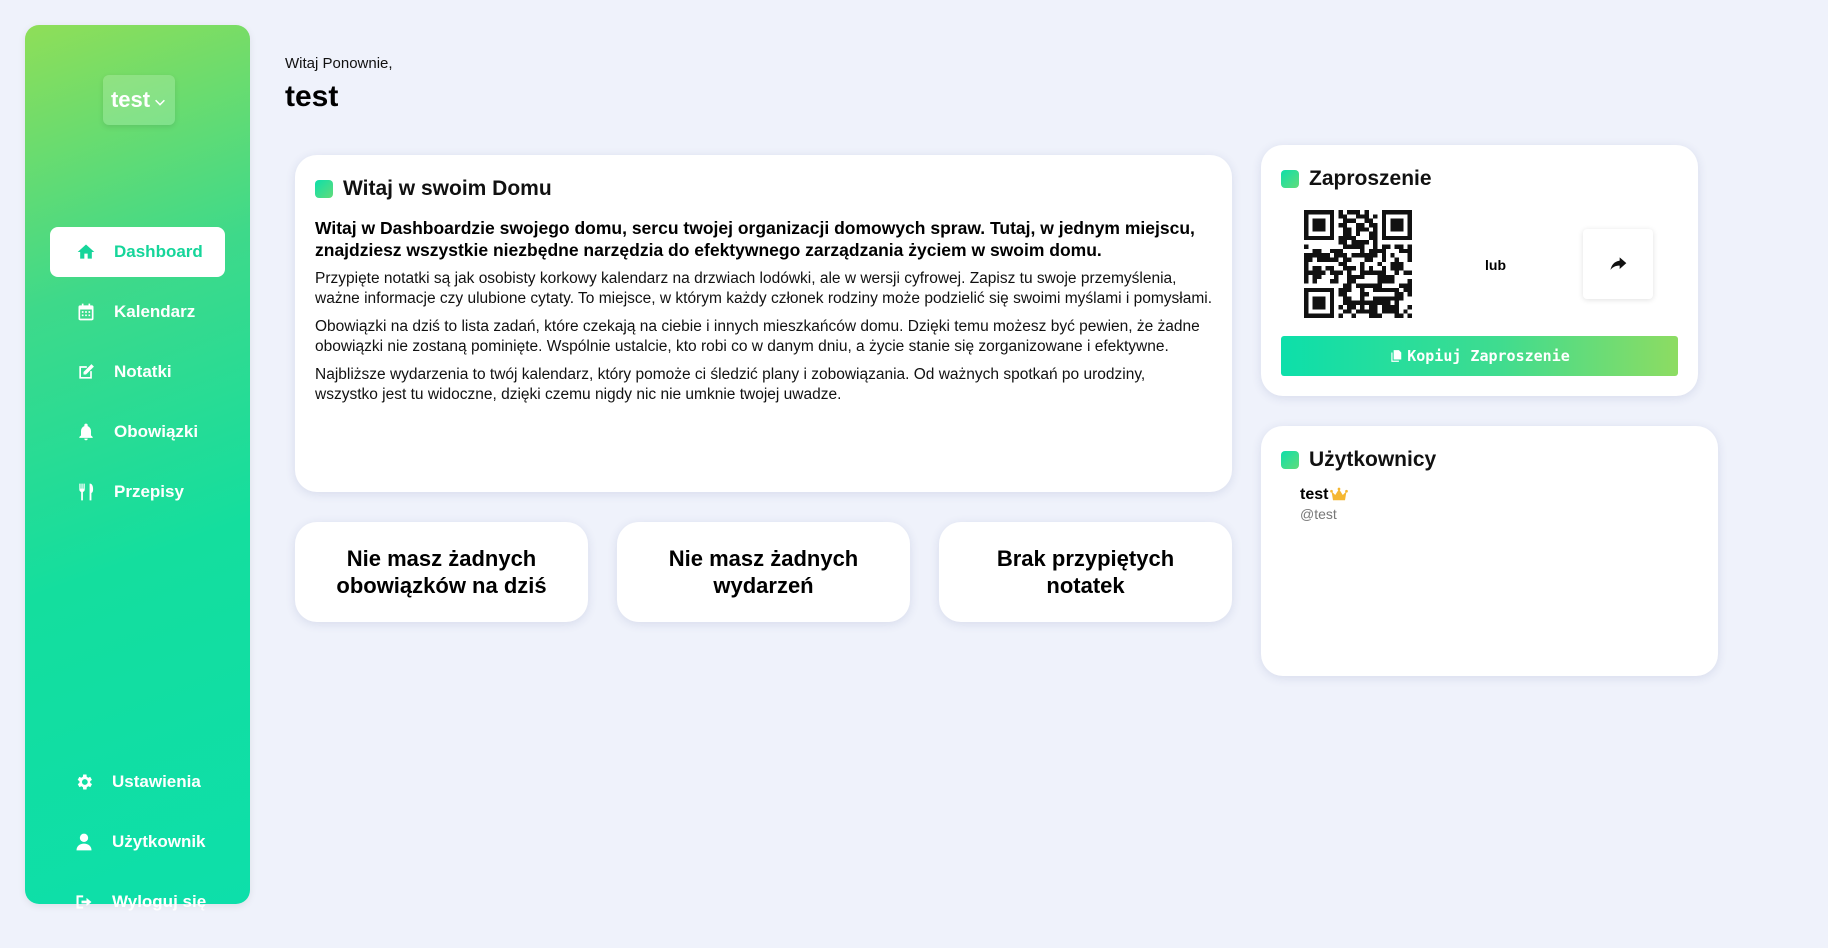 The width and height of the screenshot is (1828, 948). Describe the element at coordinates (339, 63) in the screenshot. I see `greeting-text: Witaj Ponownie,` at that location.